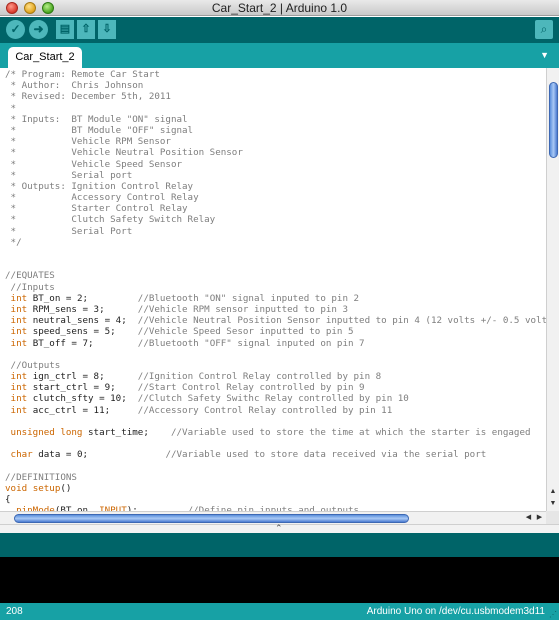 This screenshot has width=559, height=620. What do you see at coordinates (275, 175) in the screenshot?
I see `code-line: * Serial port` at bounding box center [275, 175].